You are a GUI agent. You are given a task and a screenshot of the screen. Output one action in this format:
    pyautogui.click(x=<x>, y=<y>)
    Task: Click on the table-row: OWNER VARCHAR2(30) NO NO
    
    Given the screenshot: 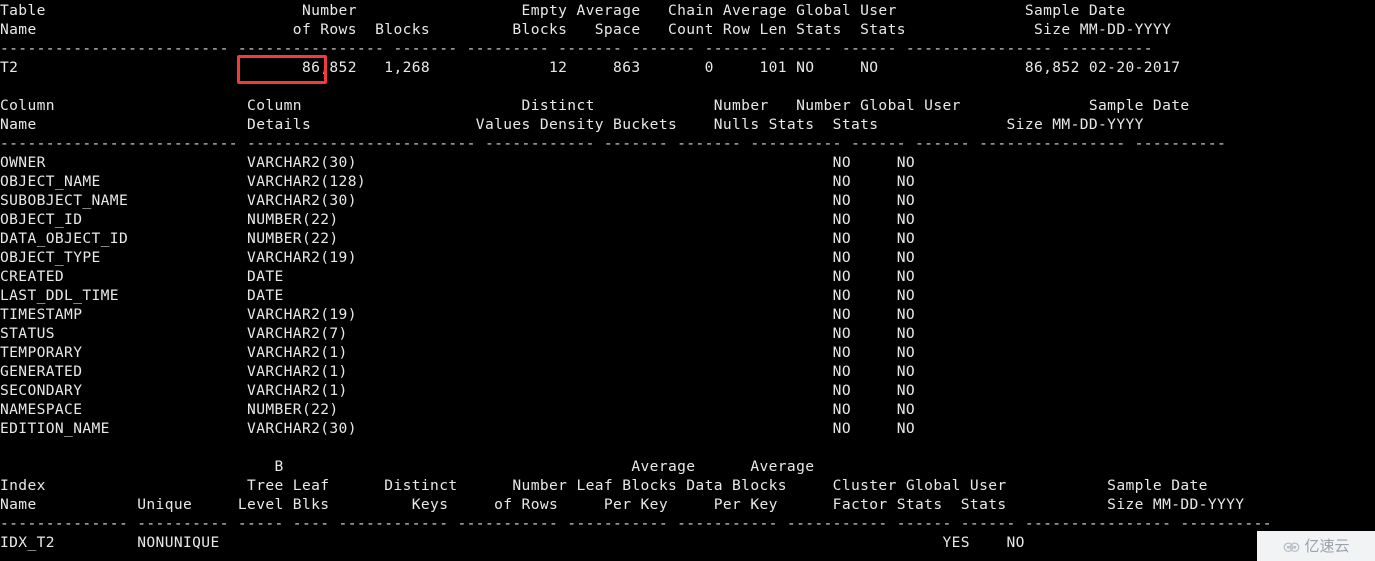 What is the action you would take?
    pyautogui.click(x=458, y=162)
    